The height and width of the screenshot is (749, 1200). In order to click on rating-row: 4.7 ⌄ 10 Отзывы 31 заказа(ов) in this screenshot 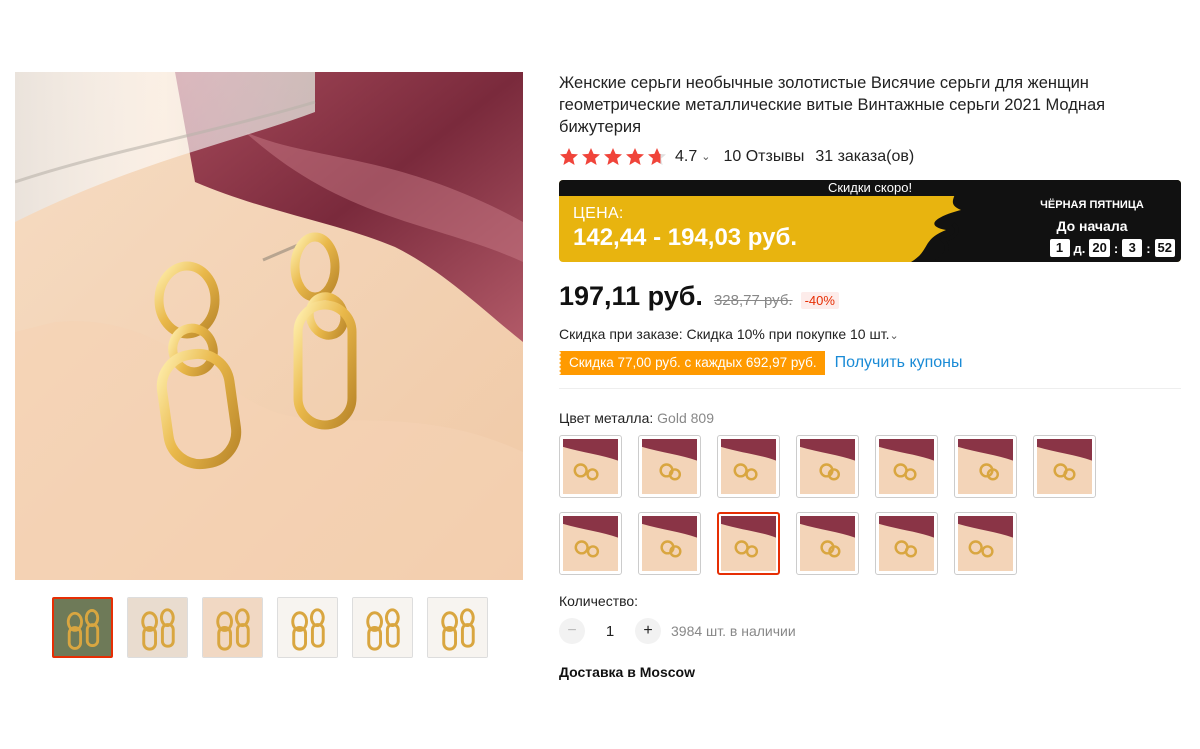, I will do `click(870, 156)`.